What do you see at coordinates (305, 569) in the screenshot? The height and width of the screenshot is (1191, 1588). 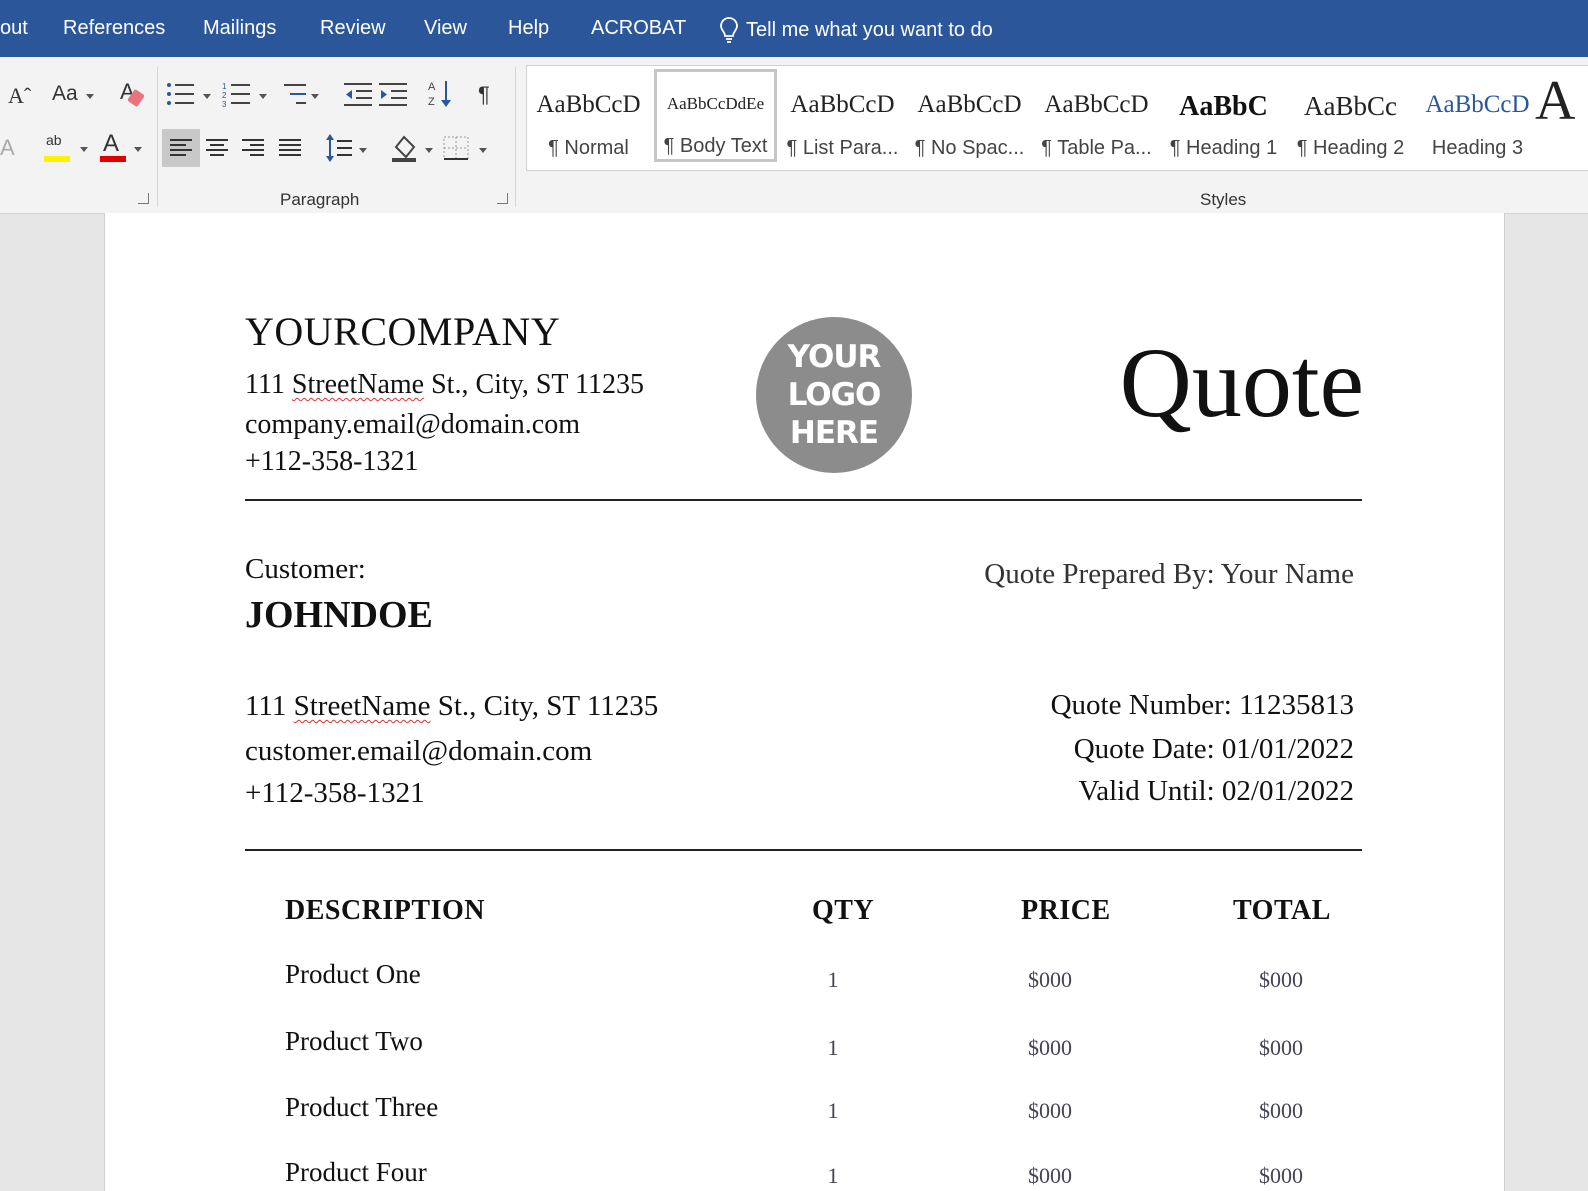 I see `customer-label: Customer:` at bounding box center [305, 569].